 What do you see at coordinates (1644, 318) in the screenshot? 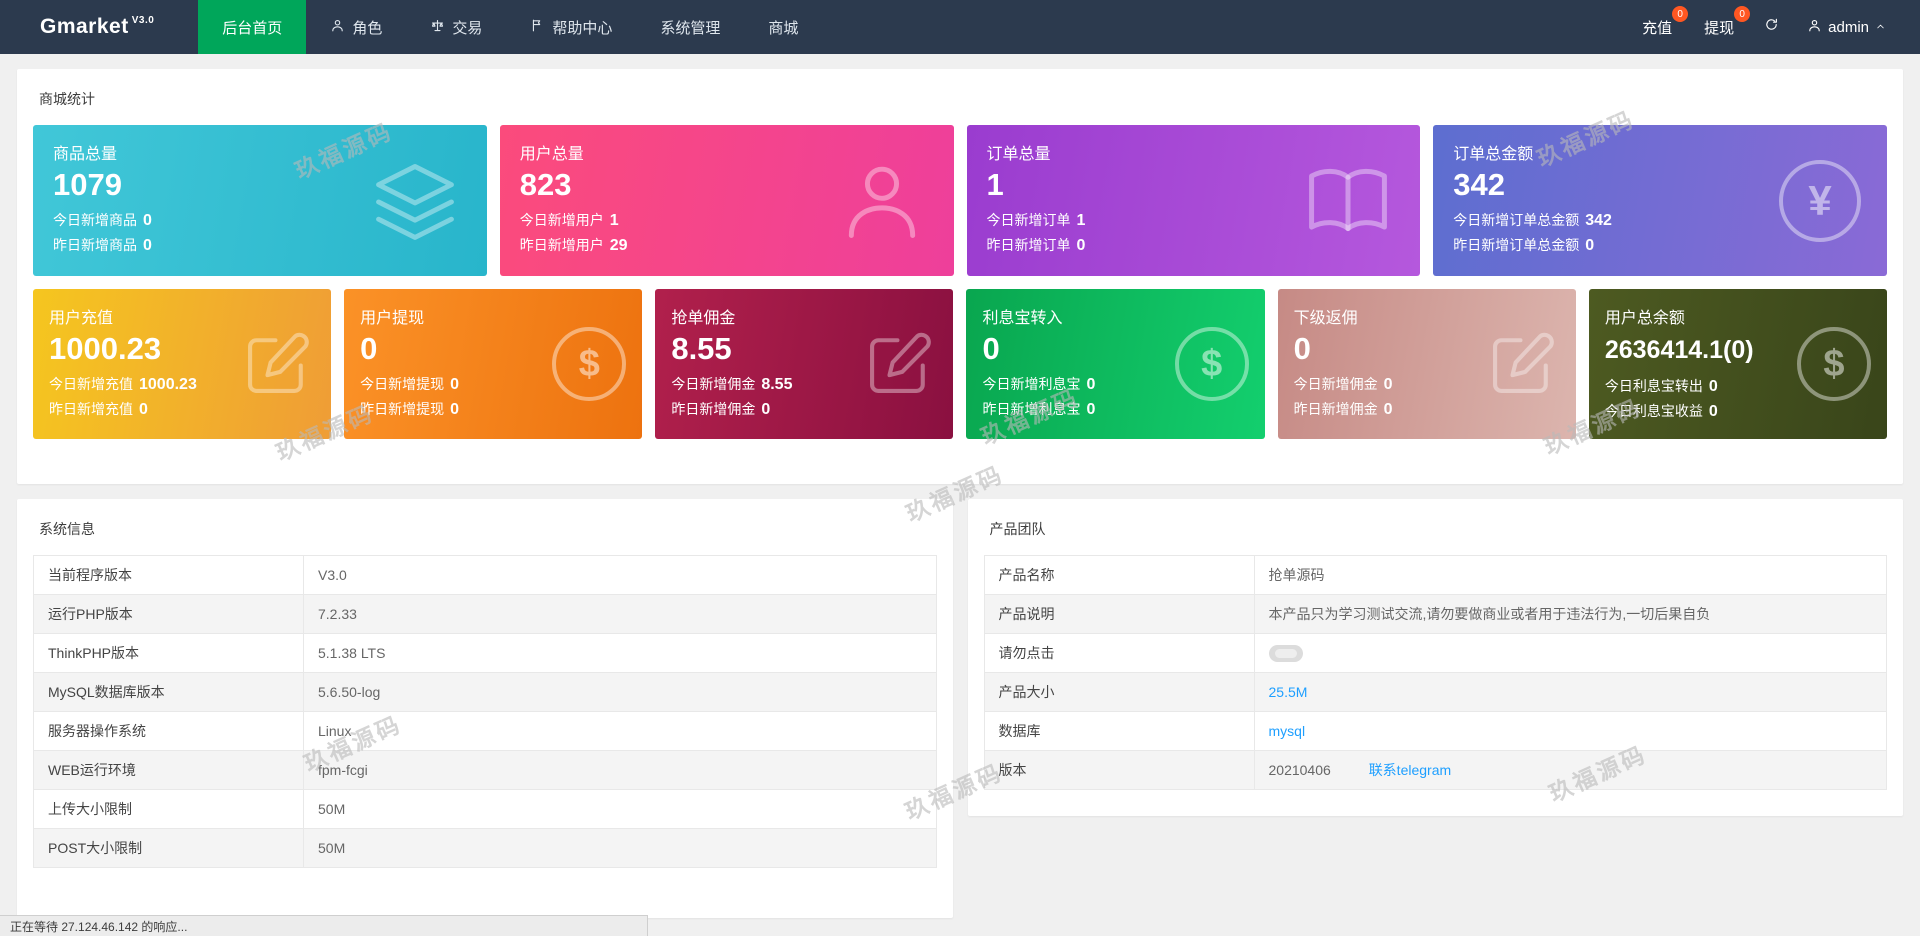
I see `stat-card-title: 用户总余额` at bounding box center [1644, 318].